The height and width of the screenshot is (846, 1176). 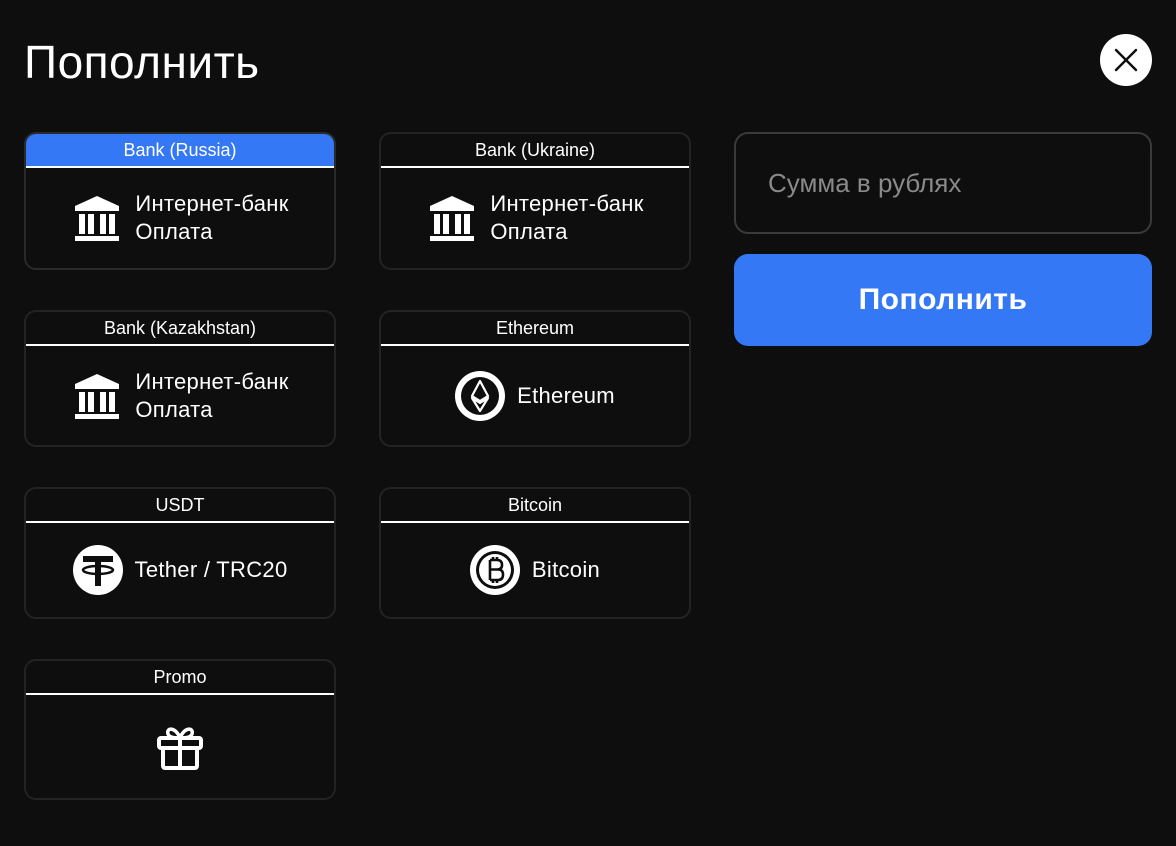 I want to click on method-card-bank-ukraine: Bank (Ukraine) Интернет-банк Оплата, so click(x=535, y=201).